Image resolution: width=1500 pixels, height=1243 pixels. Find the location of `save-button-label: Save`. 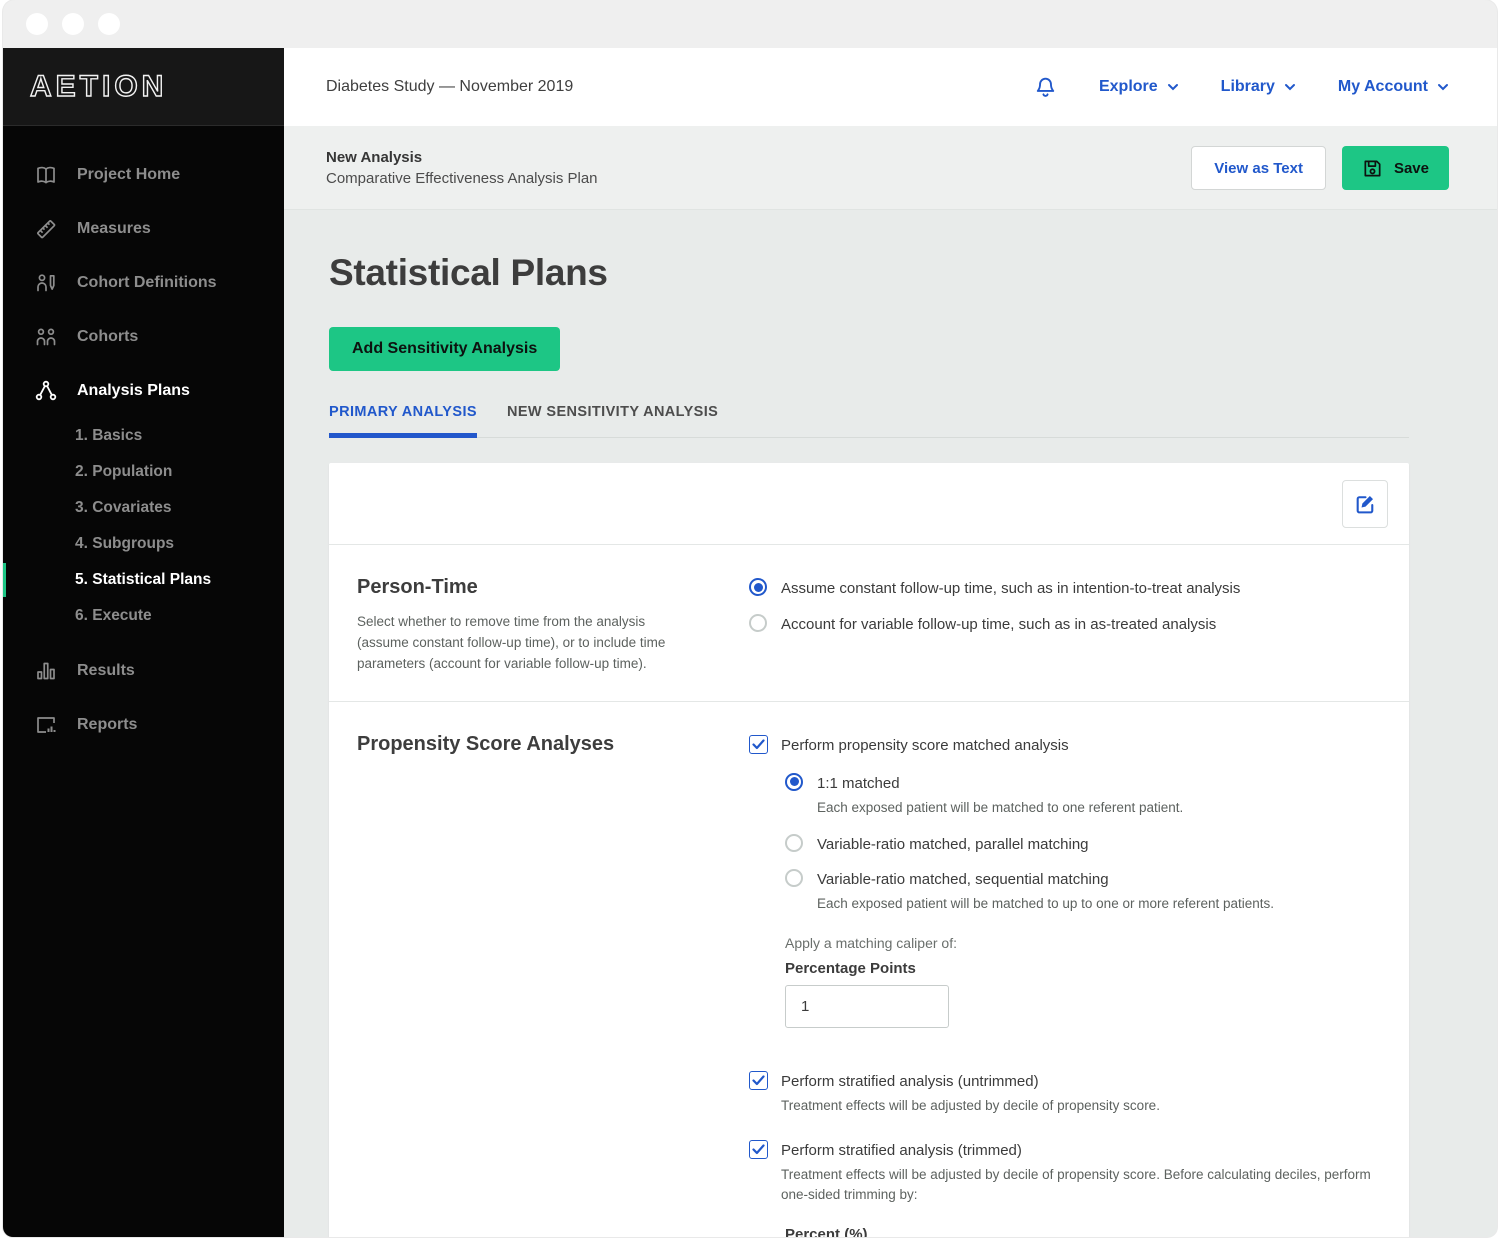

save-button-label: Save is located at coordinates (1411, 168).